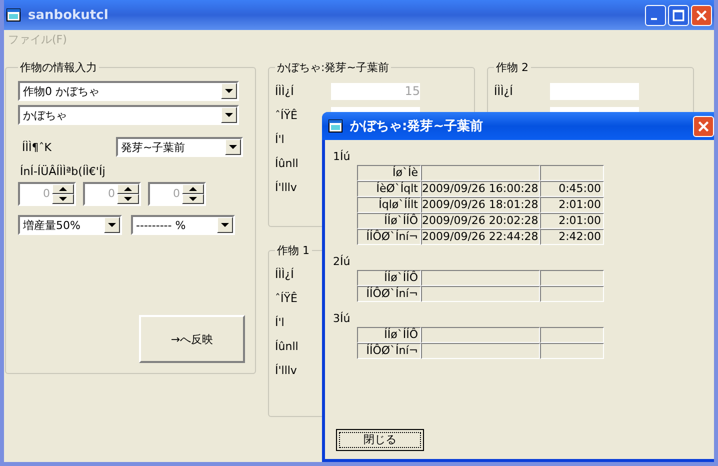  Describe the element at coordinates (342, 318) in the screenshot. I see `day-label: 3Íú` at that location.